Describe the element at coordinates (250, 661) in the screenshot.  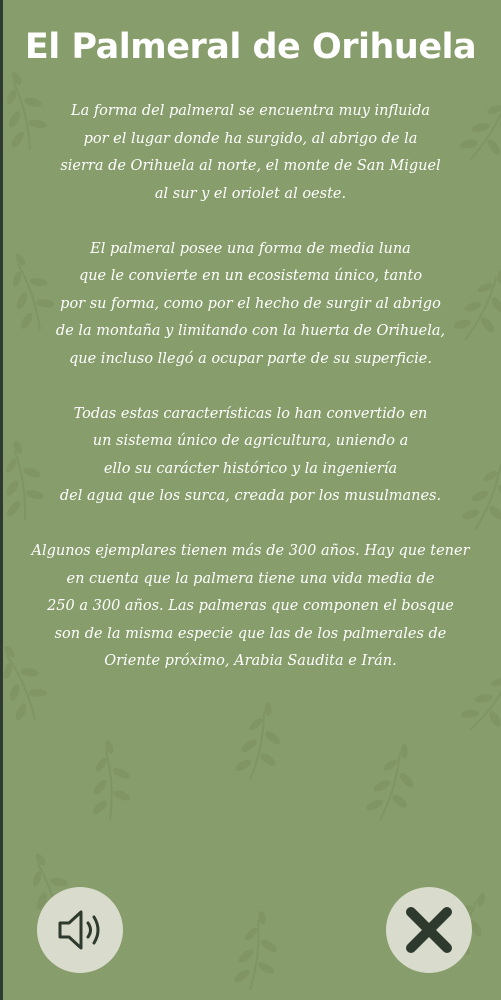
I see `text-line: Oriente próximo, Arabia Saudita e Irán.` at that location.